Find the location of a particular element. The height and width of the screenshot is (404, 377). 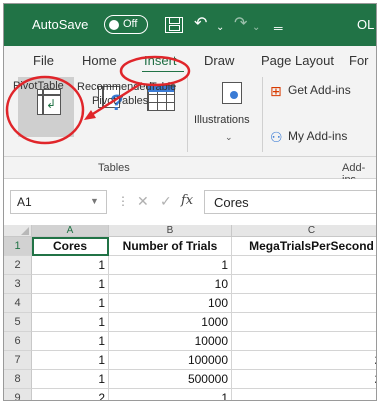

file-name: OL is located at coordinates (366, 24).